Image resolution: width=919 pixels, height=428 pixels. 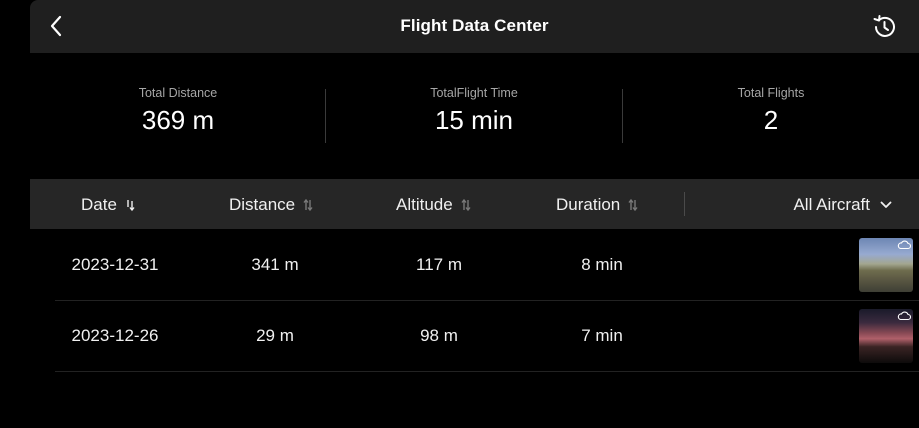 What do you see at coordinates (771, 93) in the screenshot?
I see `stat-label: Total Flights` at bounding box center [771, 93].